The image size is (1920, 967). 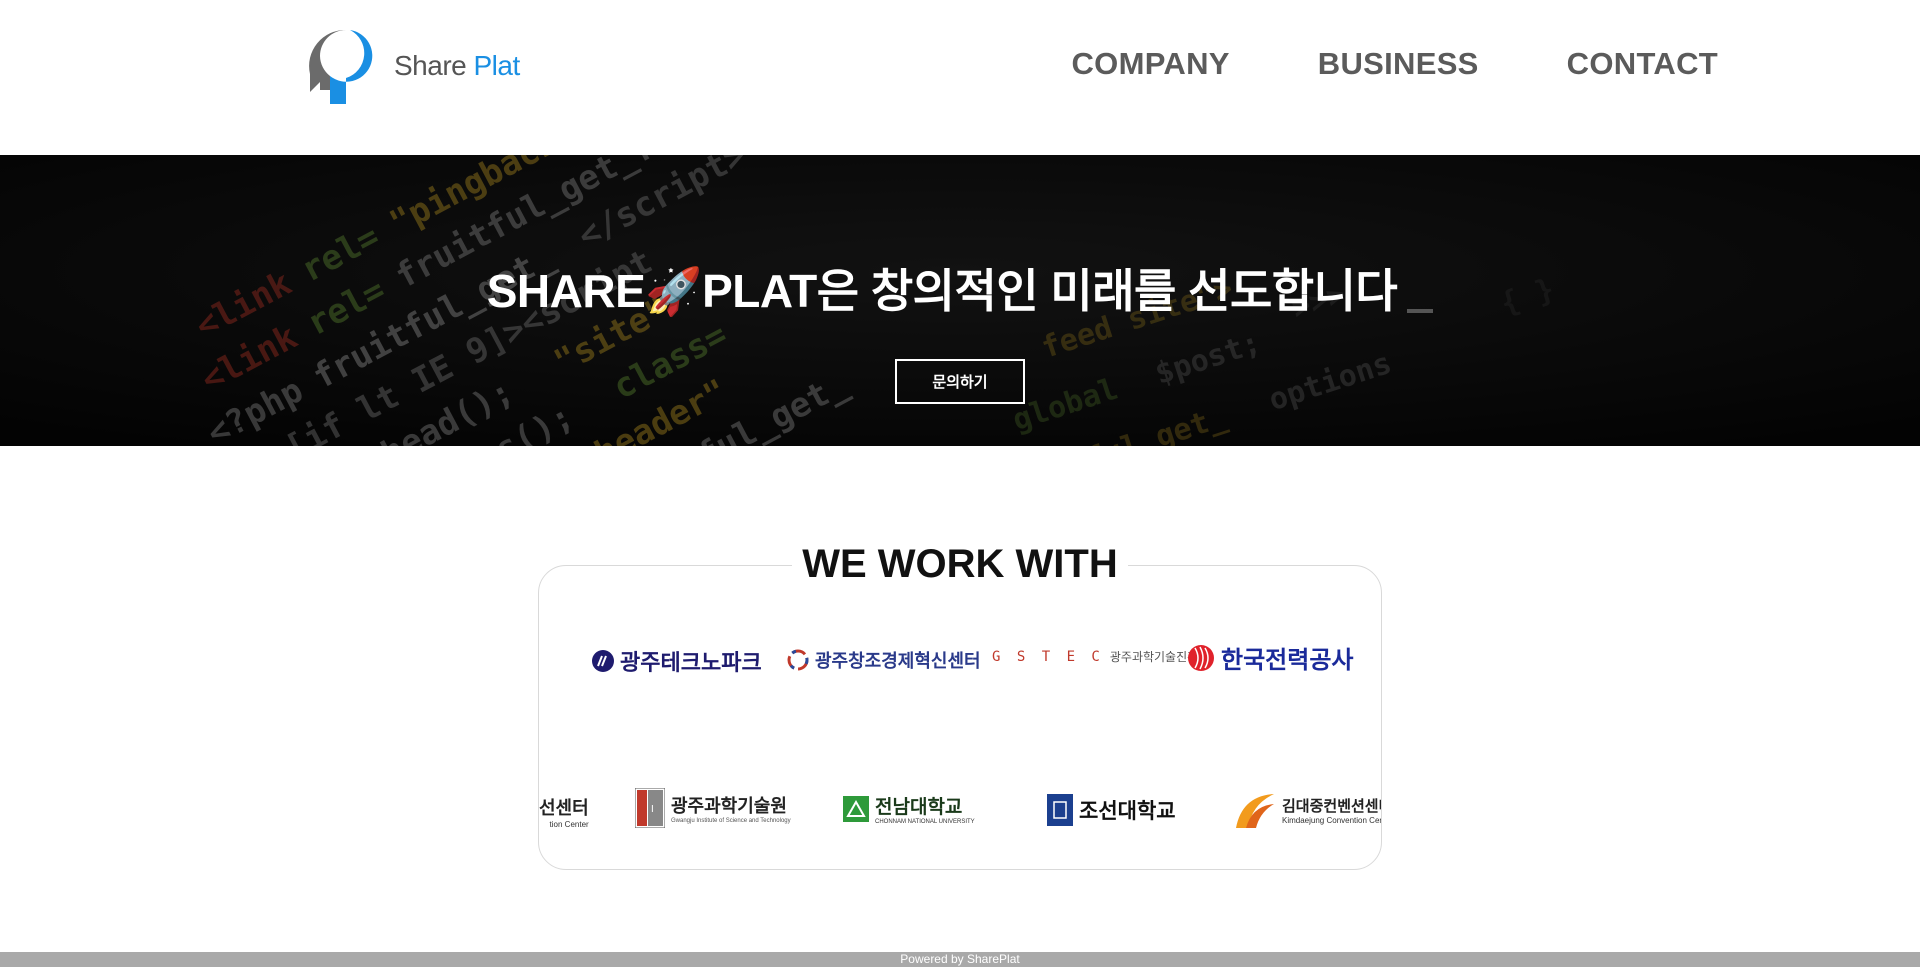 What do you see at coordinates (341, 66) in the screenshot?
I see `shareplat-logo-icon` at bounding box center [341, 66].